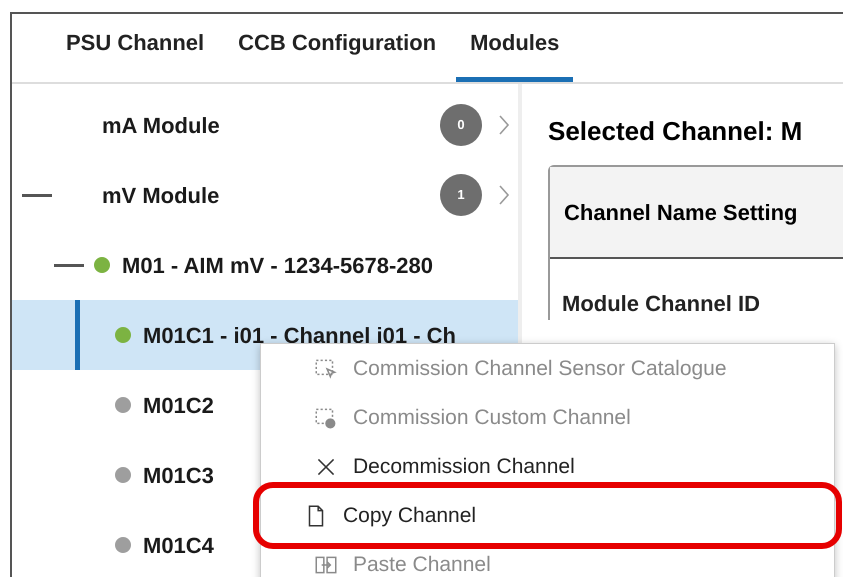  I want to click on tree-item-label: M01C4, so click(178, 546).